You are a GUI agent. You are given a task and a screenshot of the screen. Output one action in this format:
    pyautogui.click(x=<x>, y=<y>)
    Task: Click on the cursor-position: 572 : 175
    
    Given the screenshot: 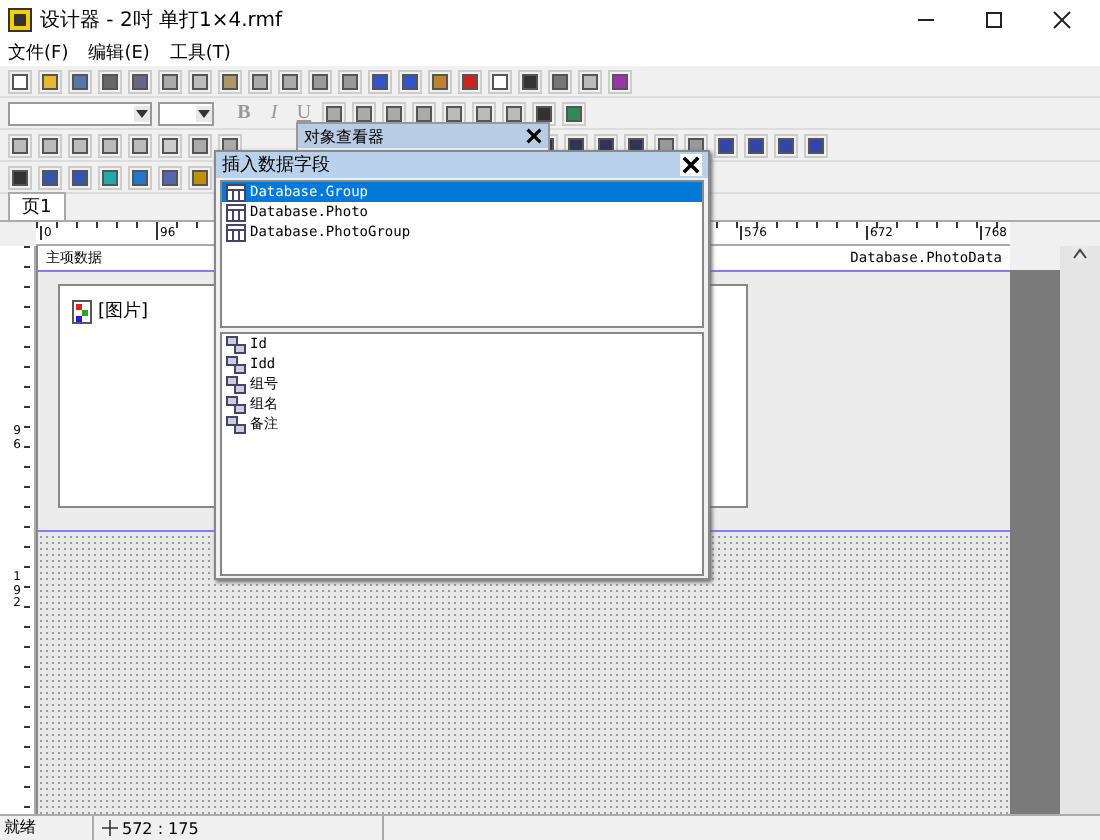 What is the action you would take?
    pyautogui.click(x=160, y=828)
    